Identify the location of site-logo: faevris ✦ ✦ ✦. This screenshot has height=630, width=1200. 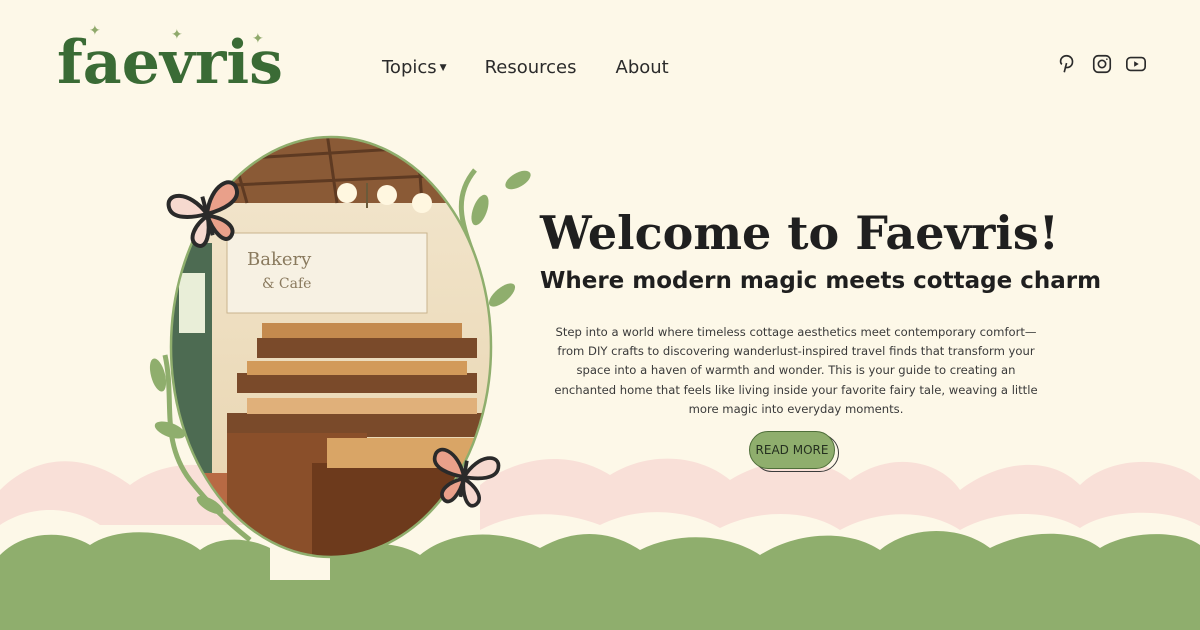
(169, 63).